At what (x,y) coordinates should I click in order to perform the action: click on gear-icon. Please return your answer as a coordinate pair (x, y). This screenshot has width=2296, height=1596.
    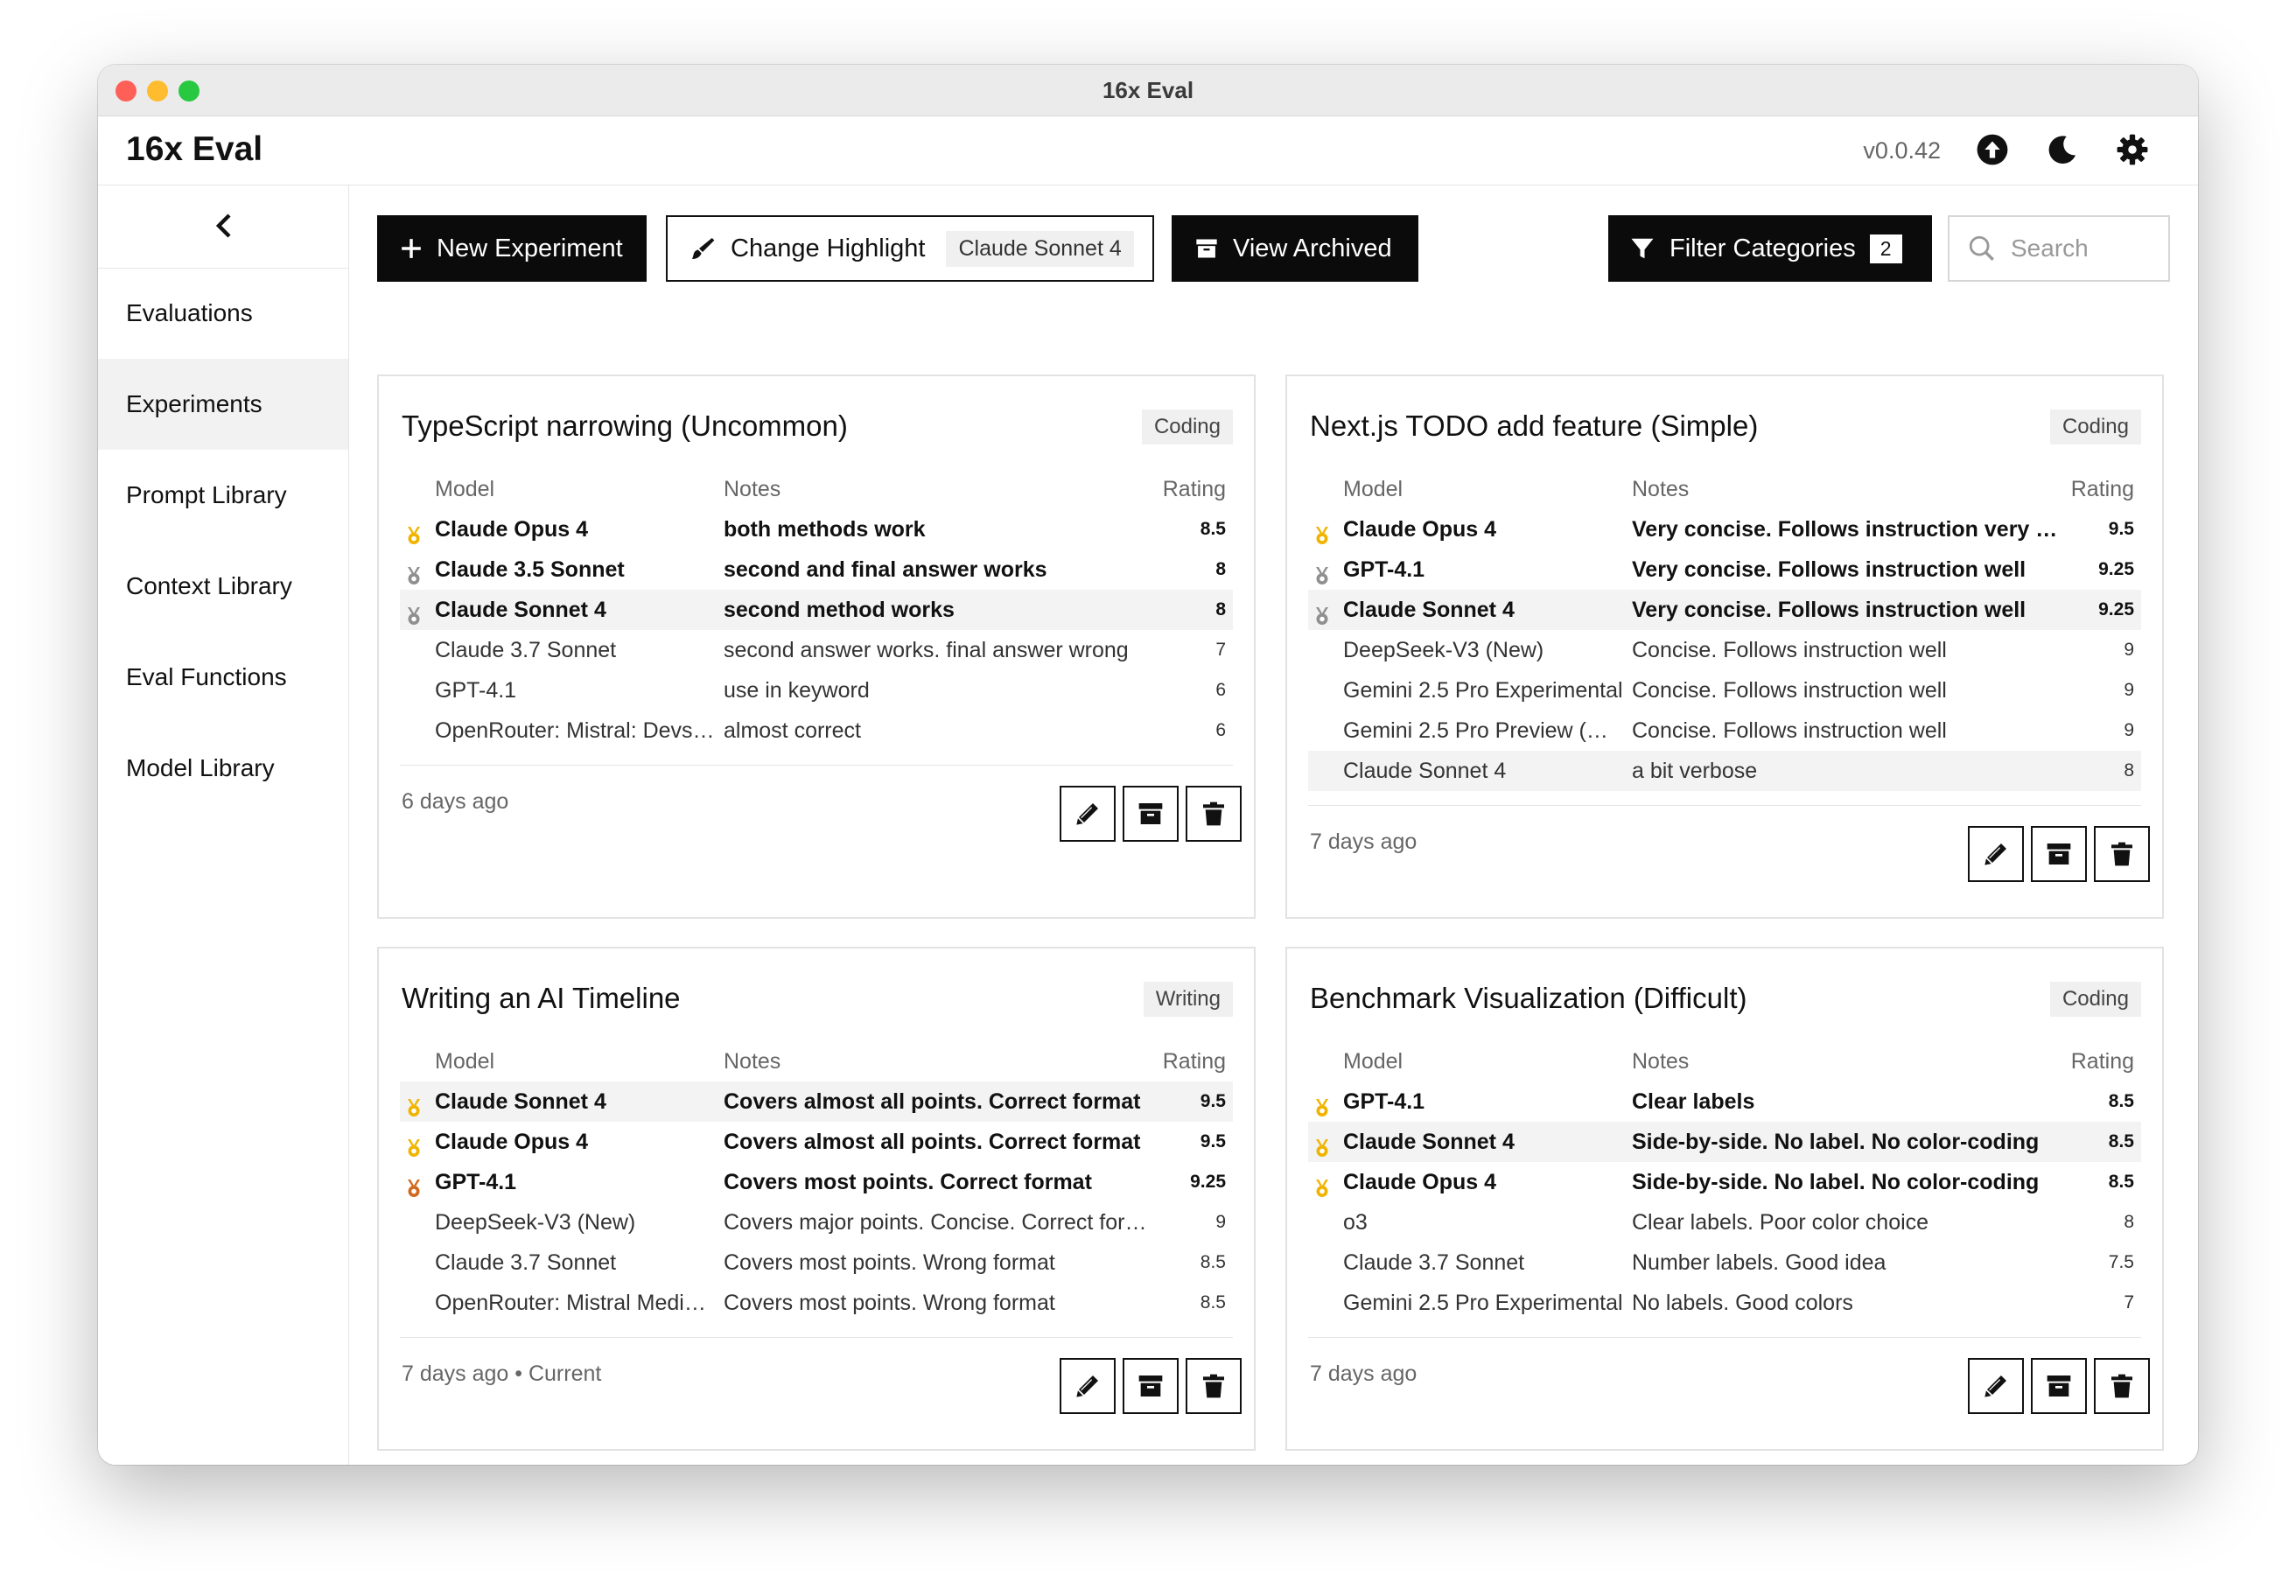
    Looking at the image, I should click on (2132, 149).